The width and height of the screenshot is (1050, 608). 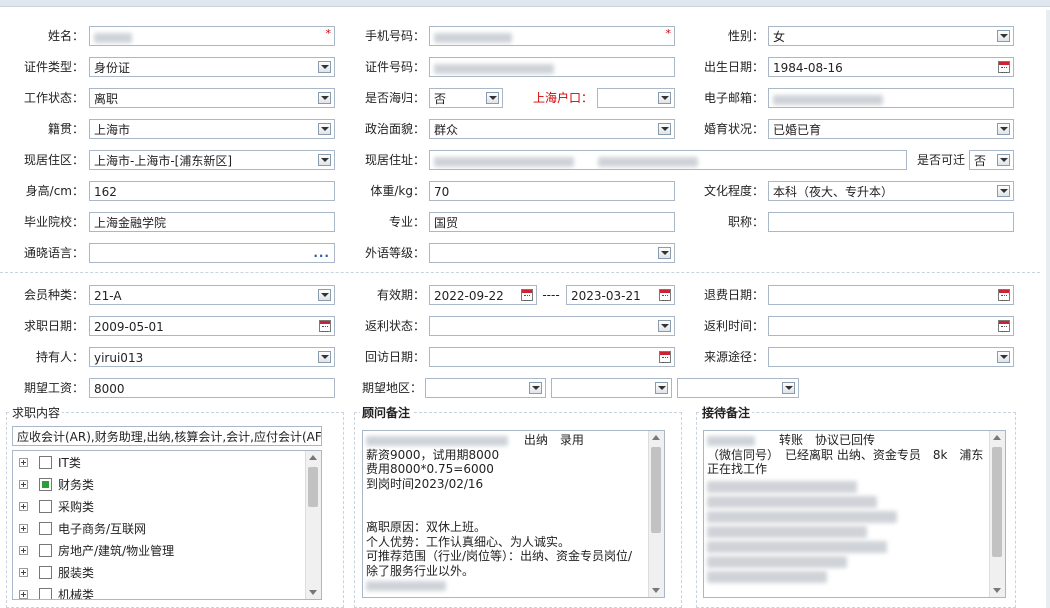 What do you see at coordinates (552, 36) in the screenshot?
I see `phone-input: *` at bounding box center [552, 36].